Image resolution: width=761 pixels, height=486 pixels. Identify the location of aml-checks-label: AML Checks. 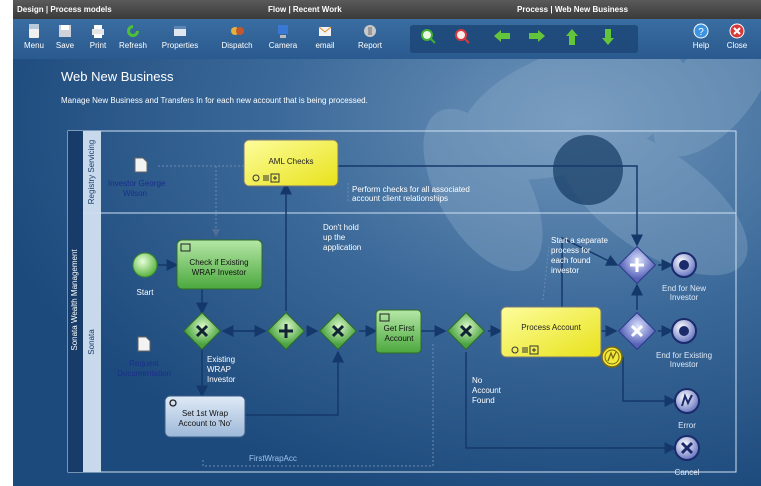
(290, 161).